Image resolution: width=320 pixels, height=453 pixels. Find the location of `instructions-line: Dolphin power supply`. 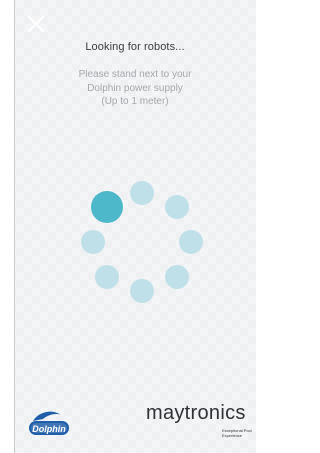

instructions-line: Dolphin power supply is located at coordinates (135, 88).